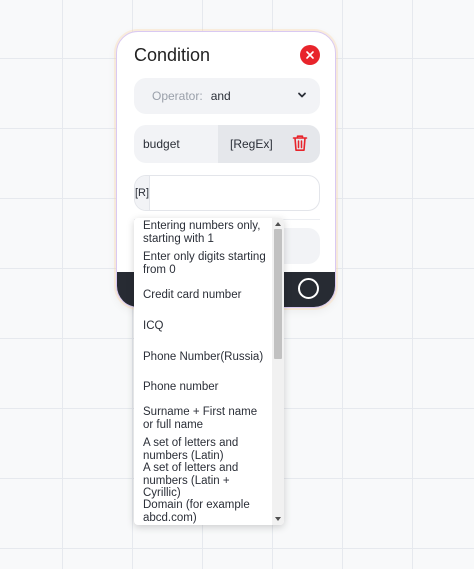  What do you see at coordinates (206, 326) in the screenshot?
I see `list-item: ICQ` at bounding box center [206, 326].